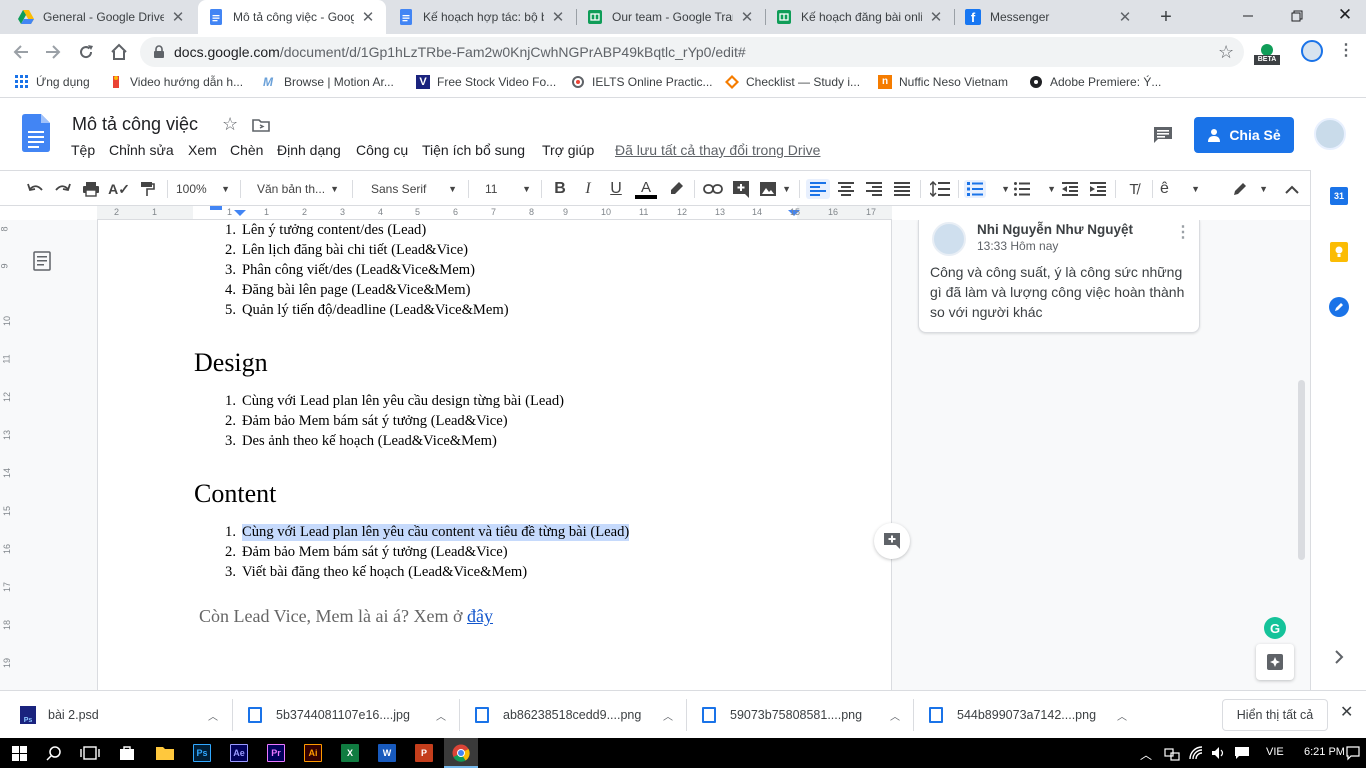 The width and height of the screenshot is (1366, 768). Describe the element at coordinates (119, 52) in the screenshot. I see `home-icon` at that location.